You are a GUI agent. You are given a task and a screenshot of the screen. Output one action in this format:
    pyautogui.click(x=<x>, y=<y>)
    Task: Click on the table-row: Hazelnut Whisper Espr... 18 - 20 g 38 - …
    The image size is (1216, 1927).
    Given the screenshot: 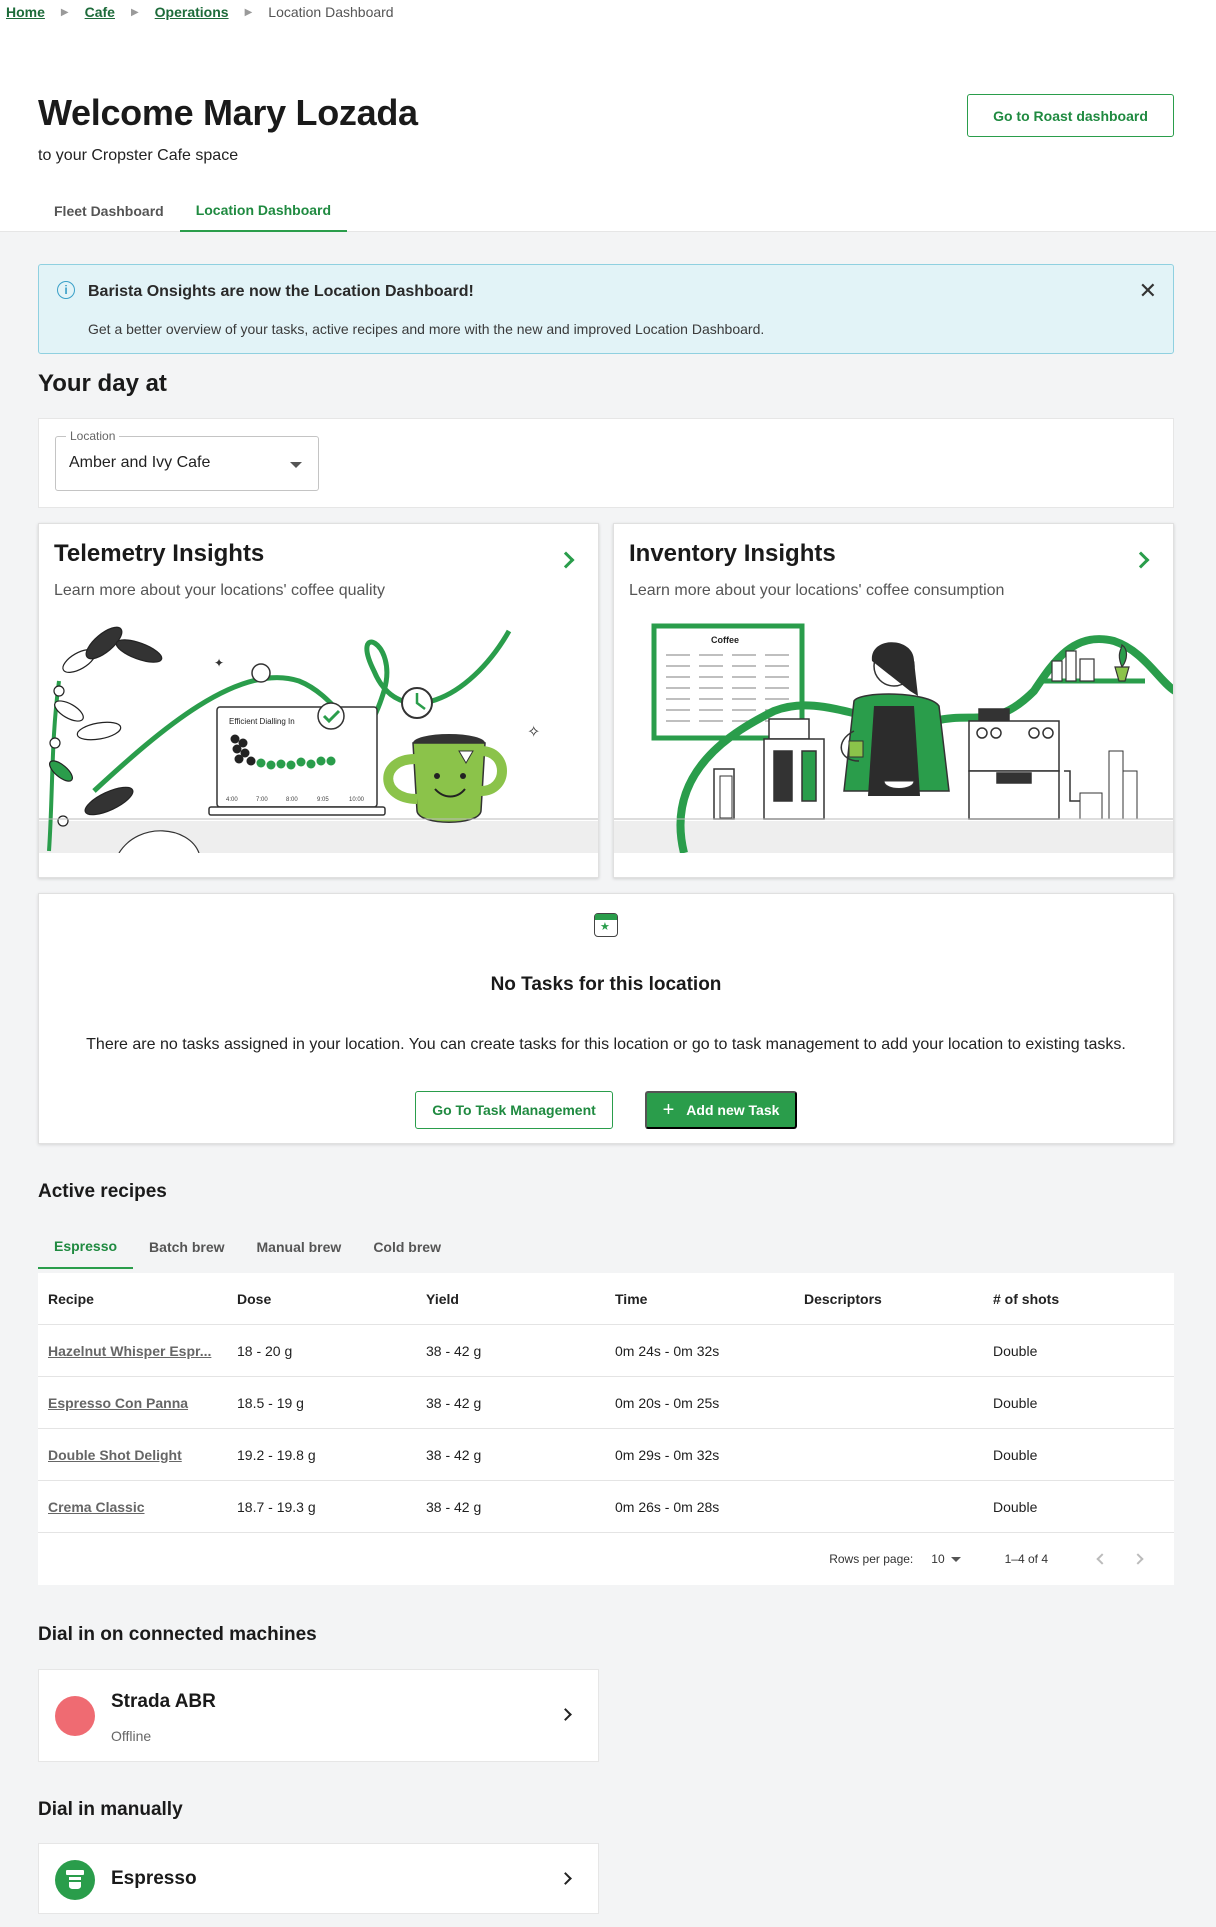 What is the action you would take?
    pyautogui.click(x=606, y=1351)
    